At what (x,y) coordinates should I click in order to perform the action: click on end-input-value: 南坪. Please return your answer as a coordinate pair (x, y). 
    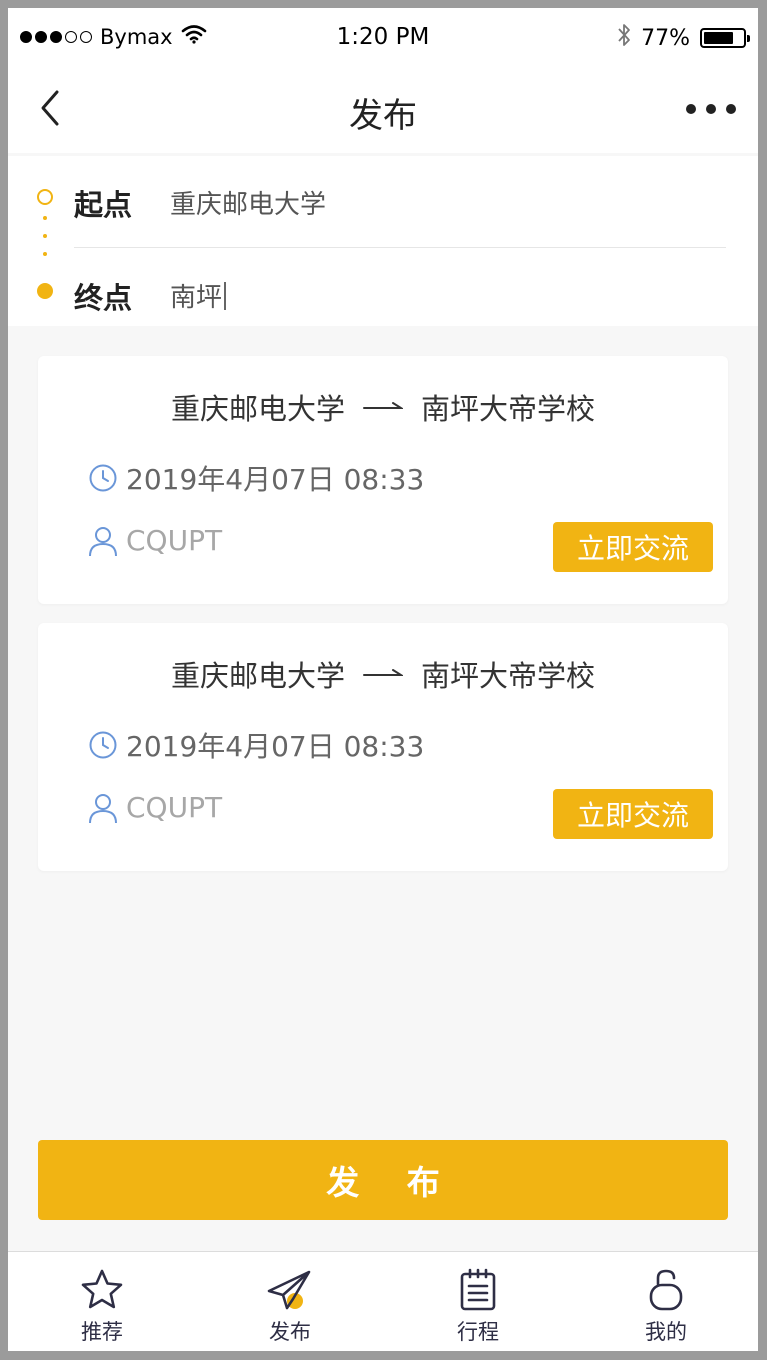
    Looking at the image, I should click on (196, 298).